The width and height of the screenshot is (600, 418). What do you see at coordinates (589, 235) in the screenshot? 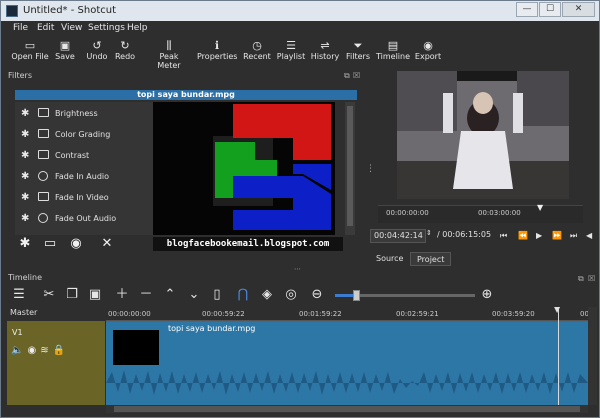
I see `volume-icon: ◀` at bounding box center [589, 235].